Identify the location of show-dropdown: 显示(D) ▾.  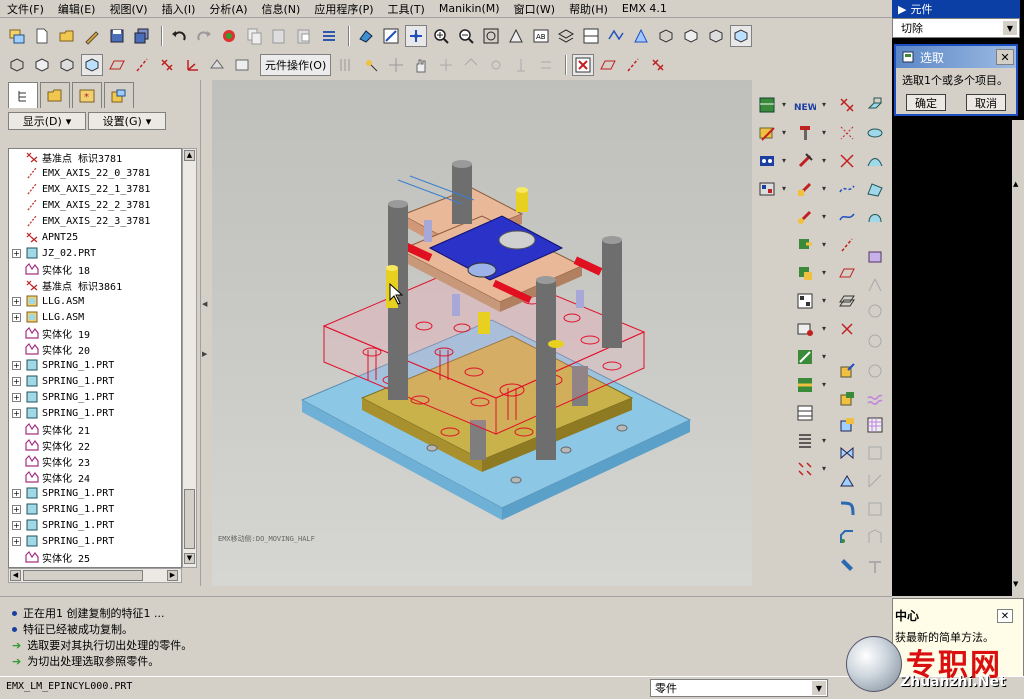
(47, 121).